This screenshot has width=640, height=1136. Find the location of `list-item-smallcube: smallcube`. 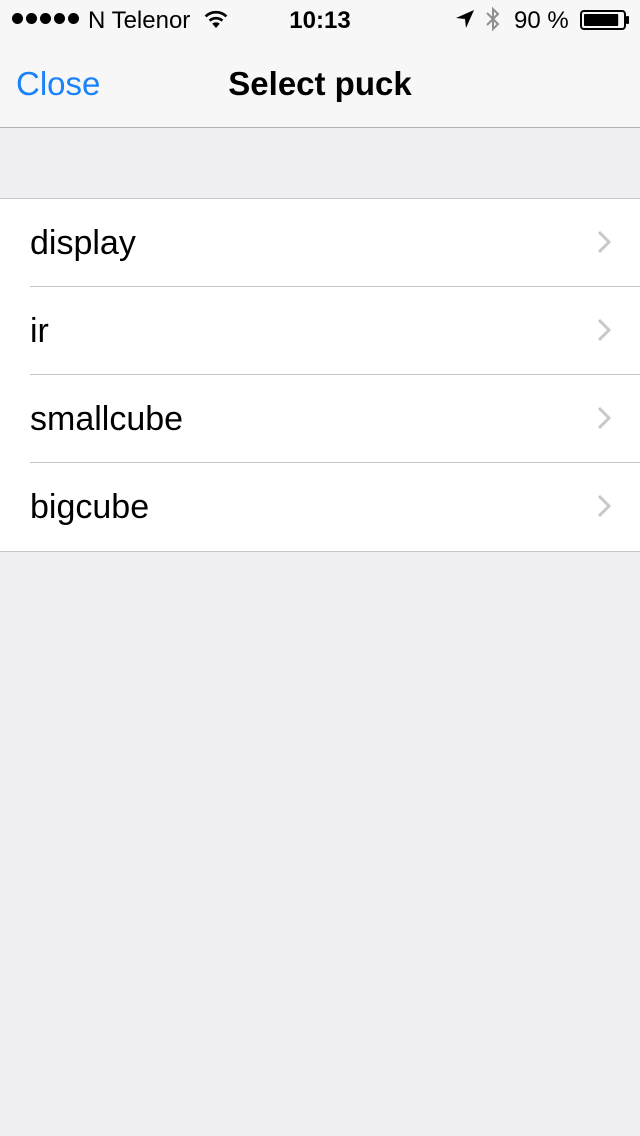

list-item-smallcube: smallcube is located at coordinates (320, 419).